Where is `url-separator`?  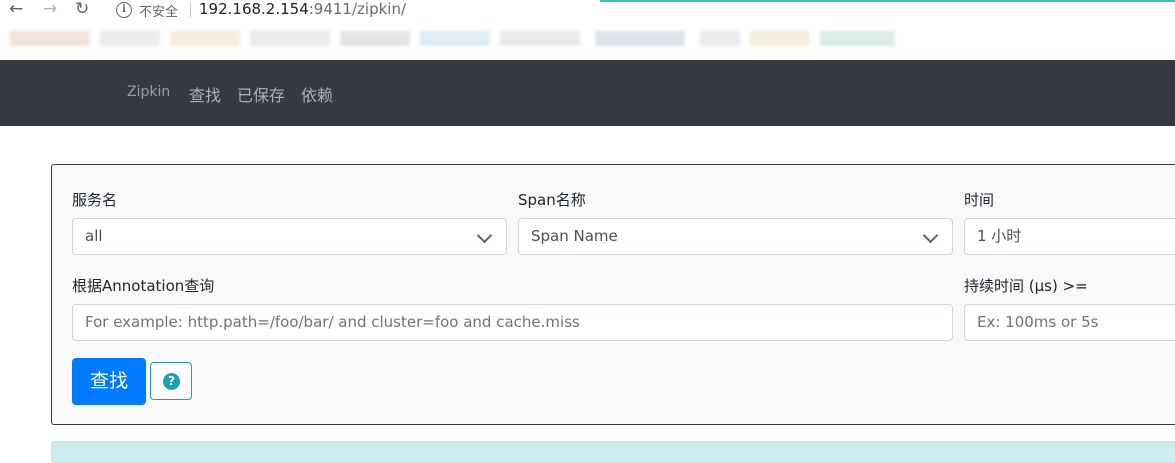
url-separator is located at coordinates (190, 9).